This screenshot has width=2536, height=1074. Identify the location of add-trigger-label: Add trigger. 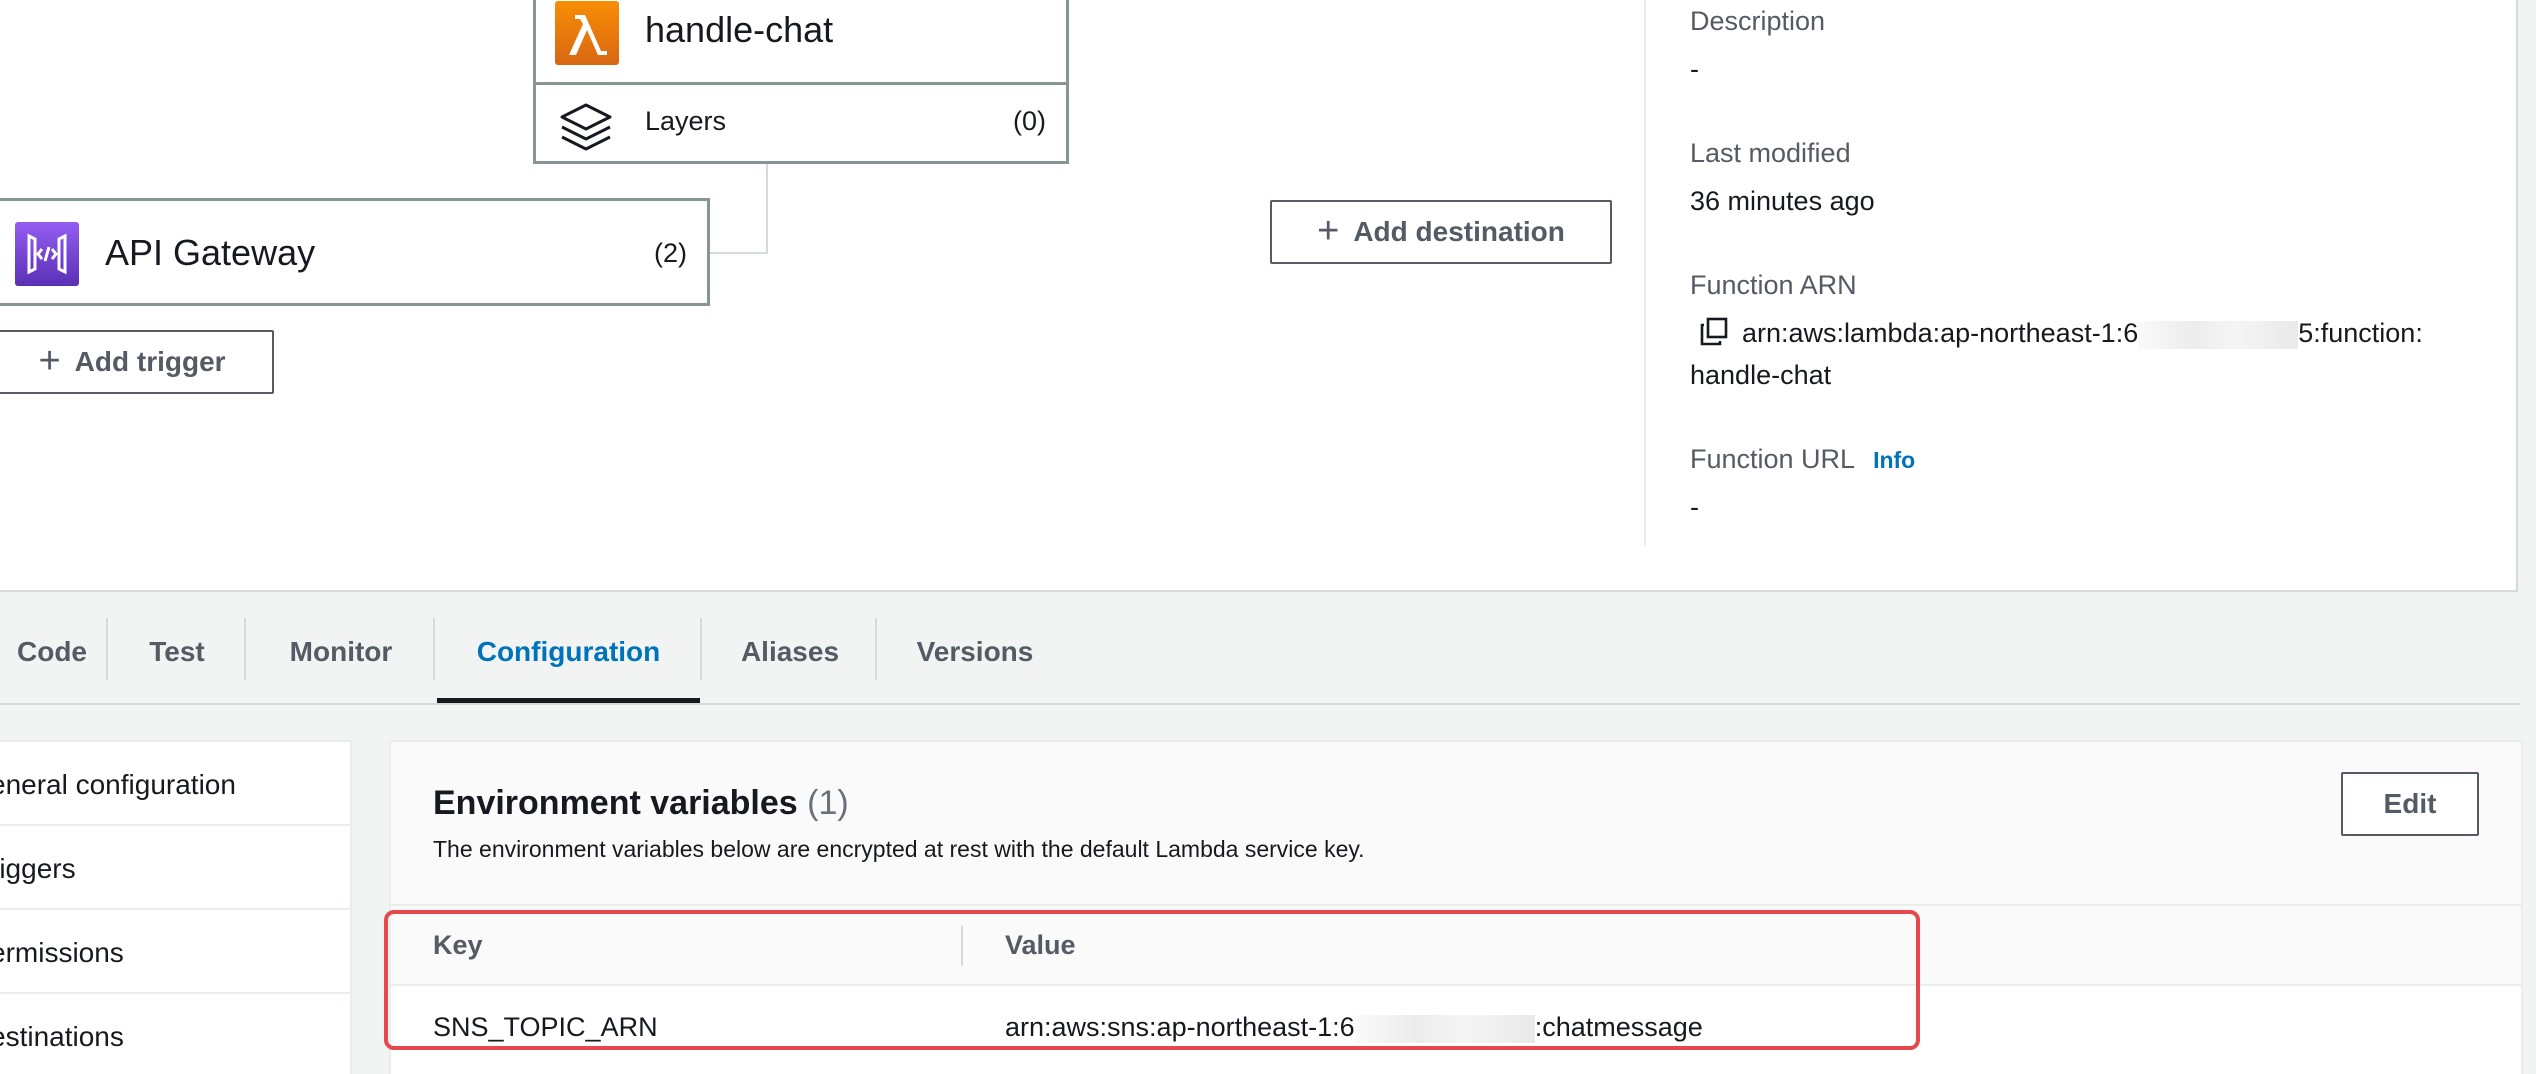
(150, 361).